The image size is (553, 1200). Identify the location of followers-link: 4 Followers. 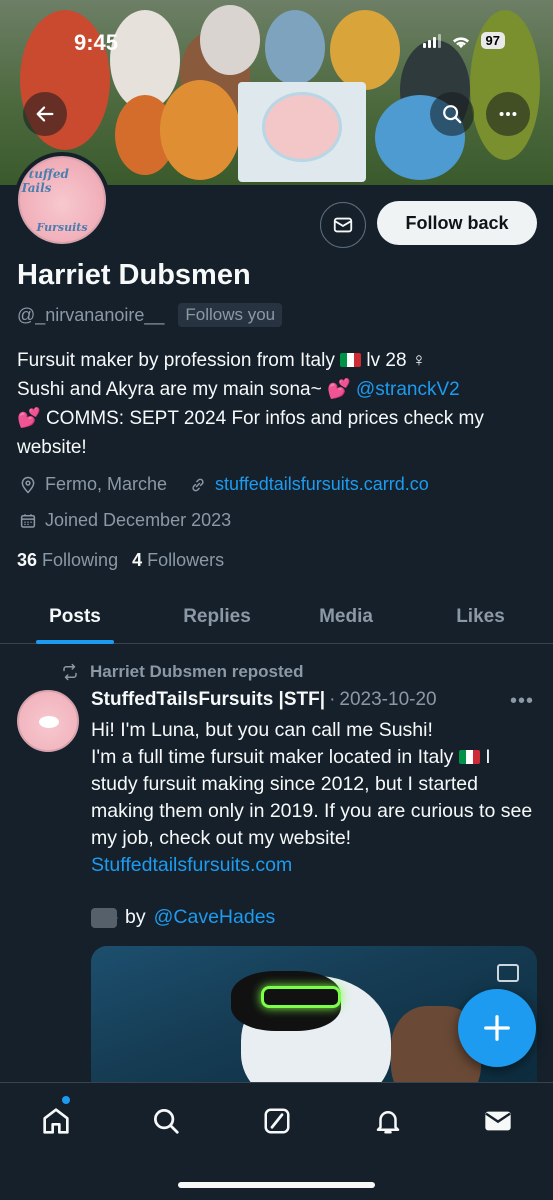
(178, 560).